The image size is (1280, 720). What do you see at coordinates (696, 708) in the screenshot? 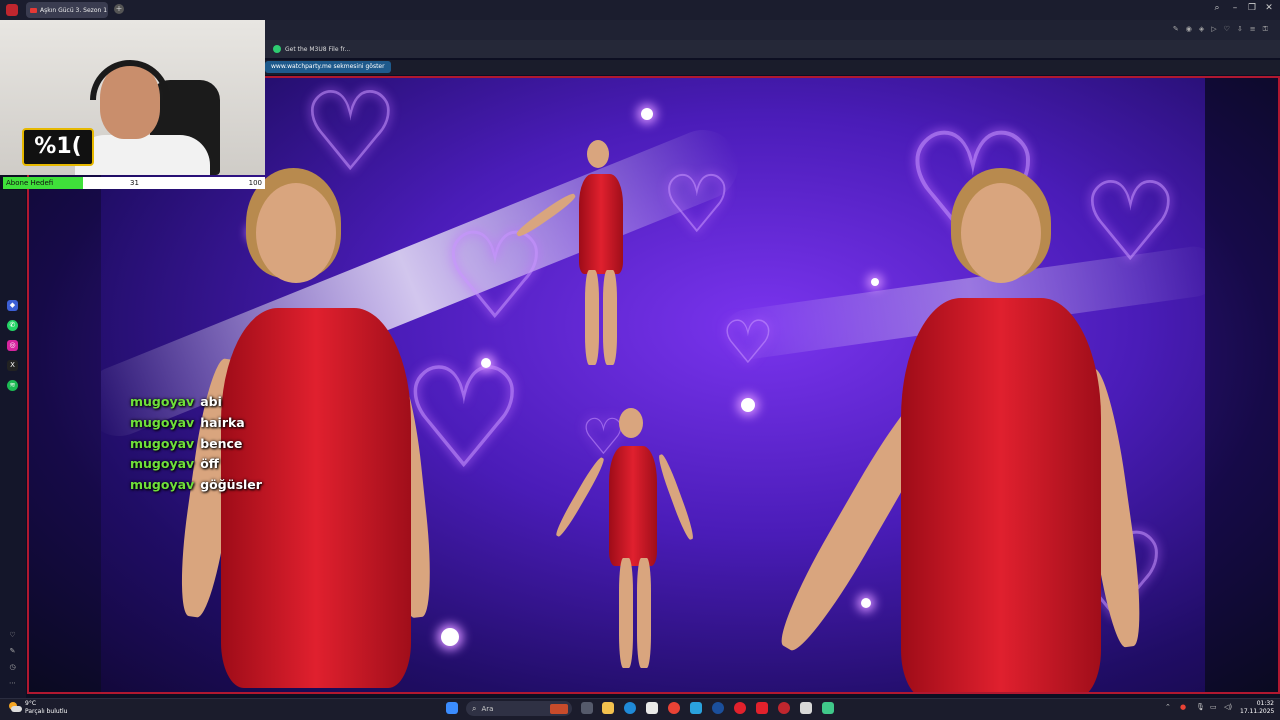
I see `telegram-icon` at bounding box center [696, 708].